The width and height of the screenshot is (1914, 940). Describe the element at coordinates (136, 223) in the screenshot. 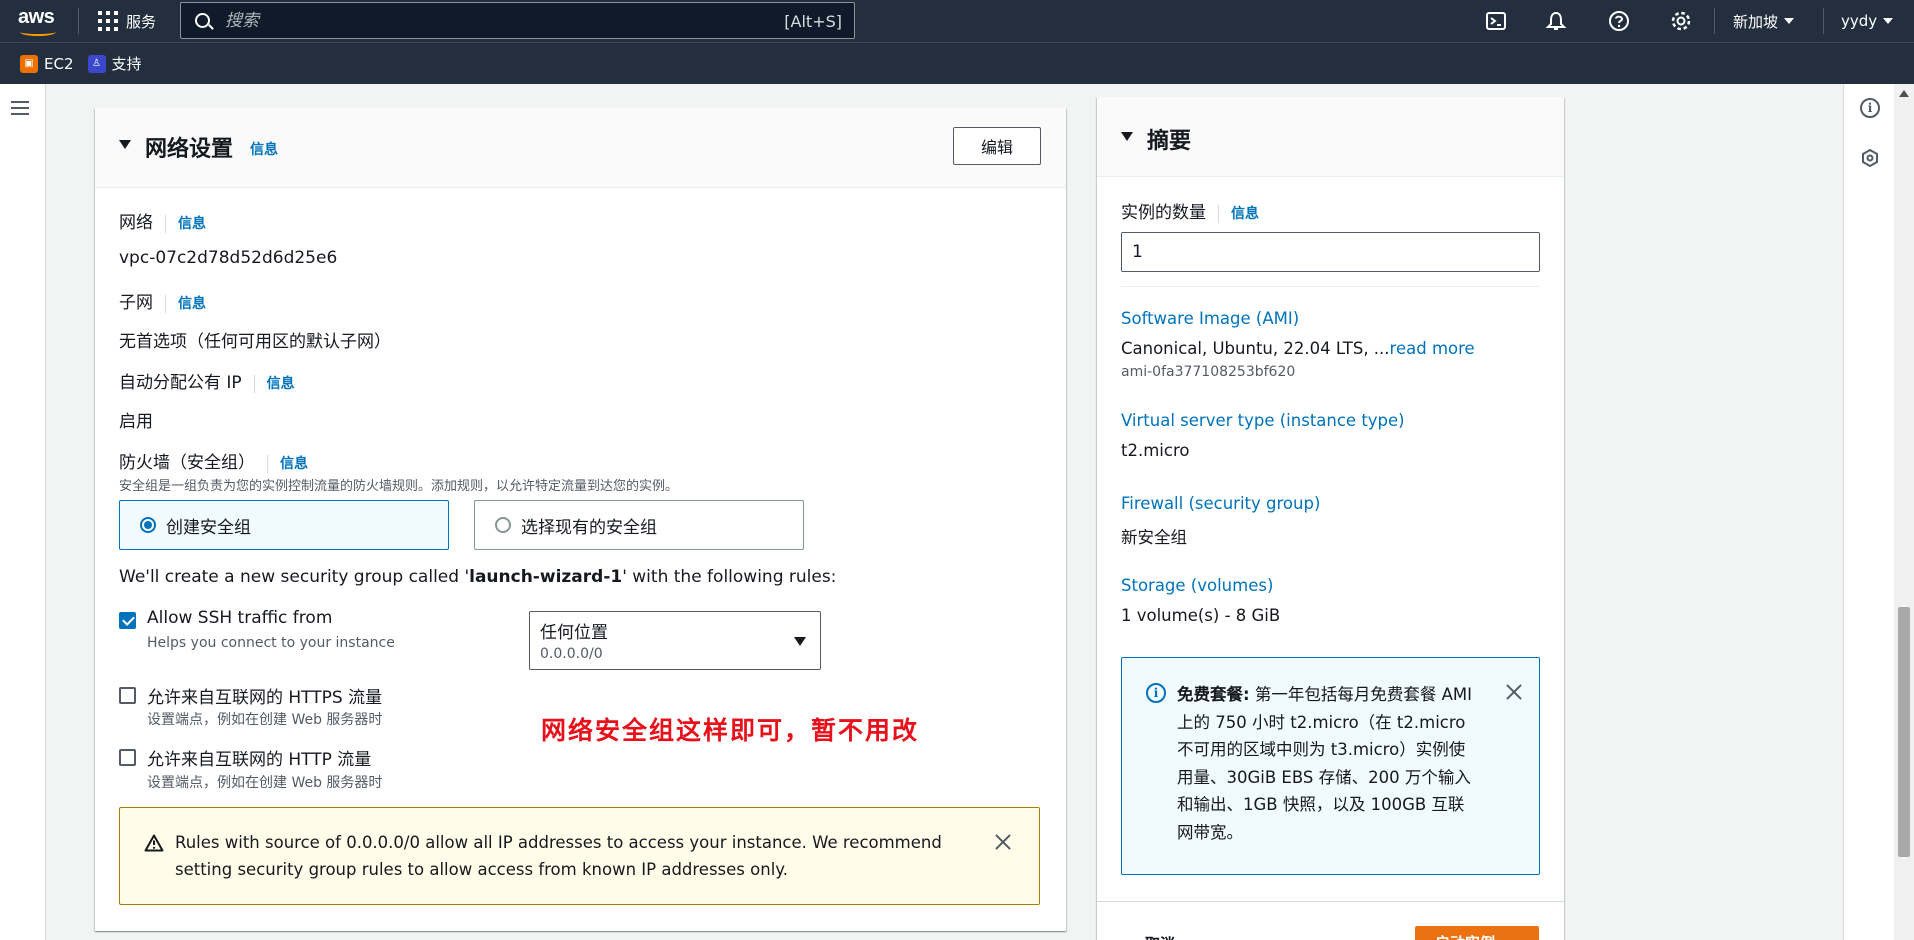

I see `network-label: 网络` at that location.